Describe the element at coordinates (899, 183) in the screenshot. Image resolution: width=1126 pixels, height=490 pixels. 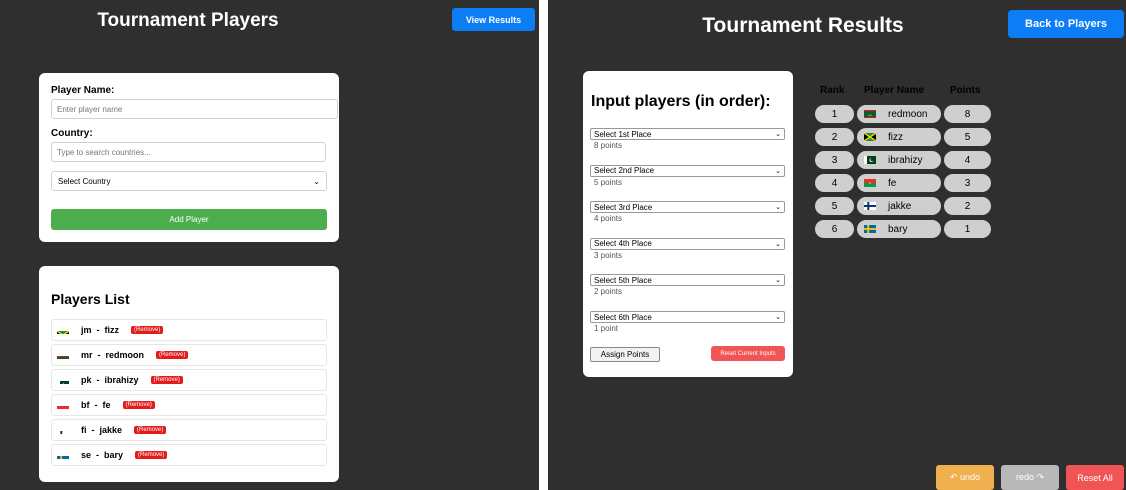
I see `player-name-cell: fe` at that location.